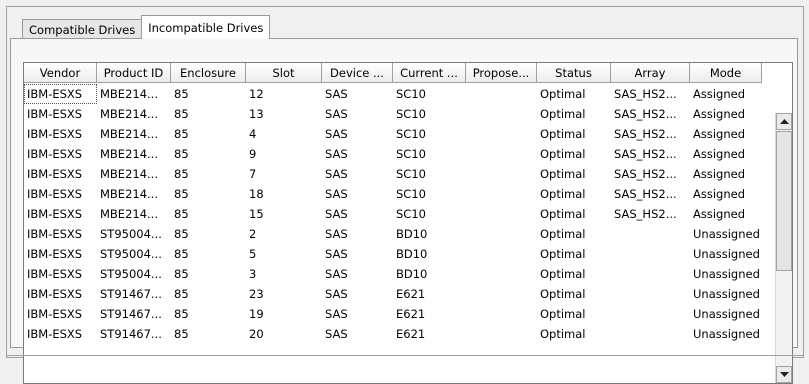  What do you see at coordinates (134, 73) in the screenshot?
I see `header-col-product-id: Product ID` at bounding box center [134, 73].